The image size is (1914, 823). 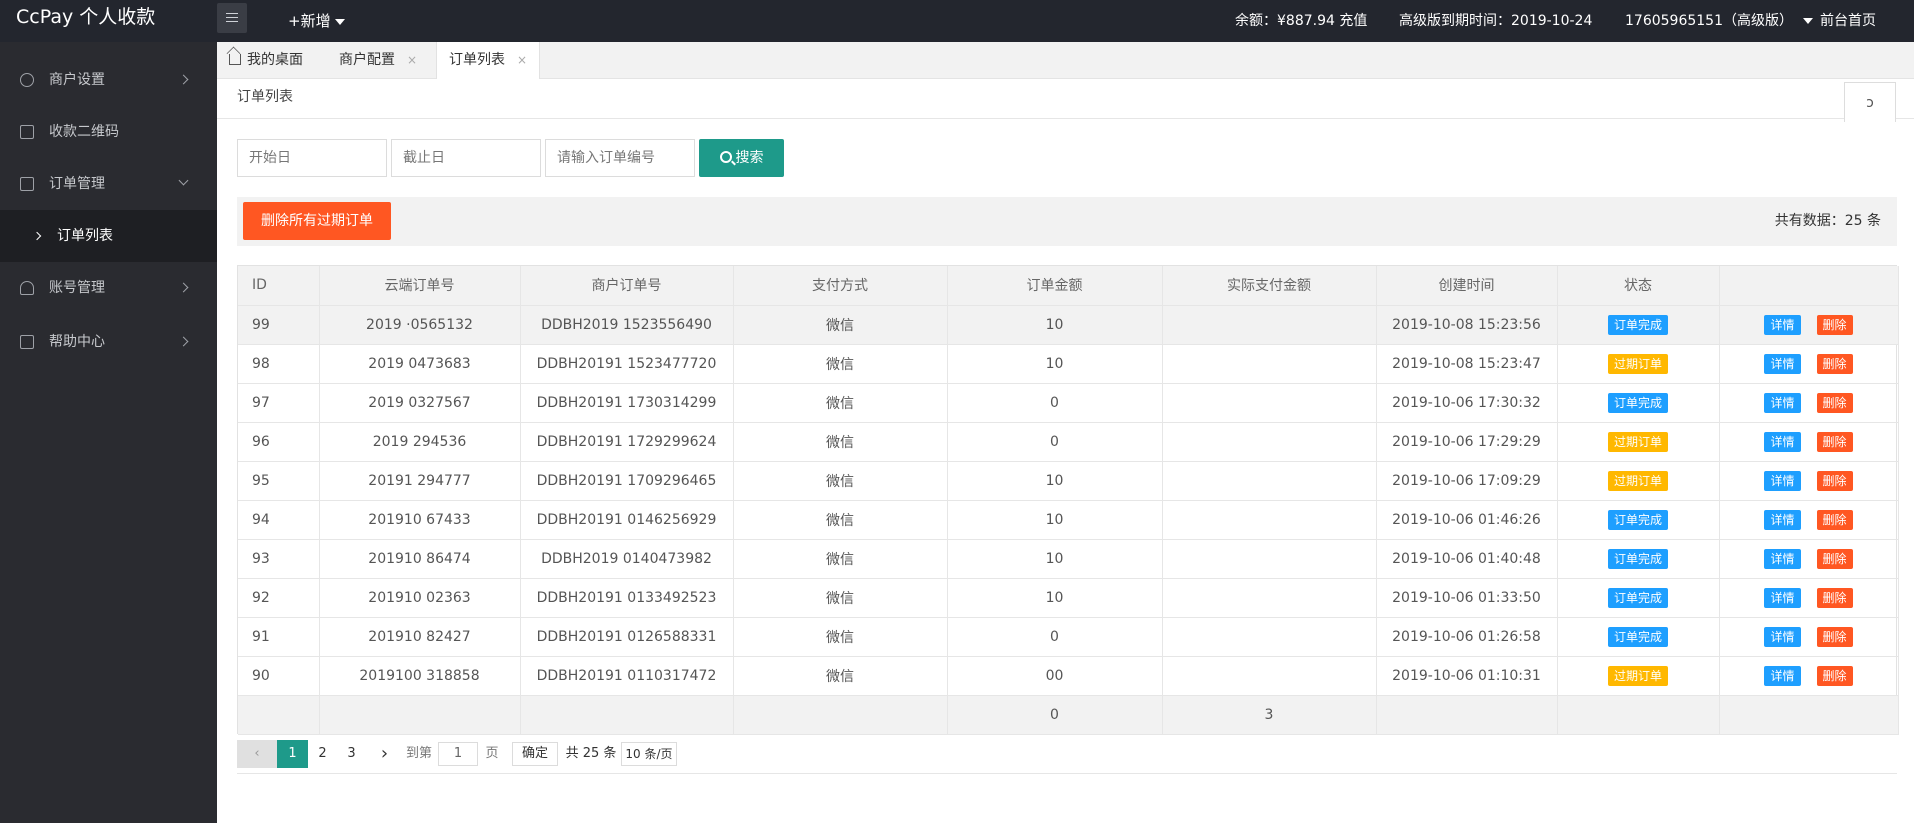 What do you see at coordinates (591, 753) in the screenshot?
I see `pagination-total: 共 25 条` at bounding box center [591, 753].